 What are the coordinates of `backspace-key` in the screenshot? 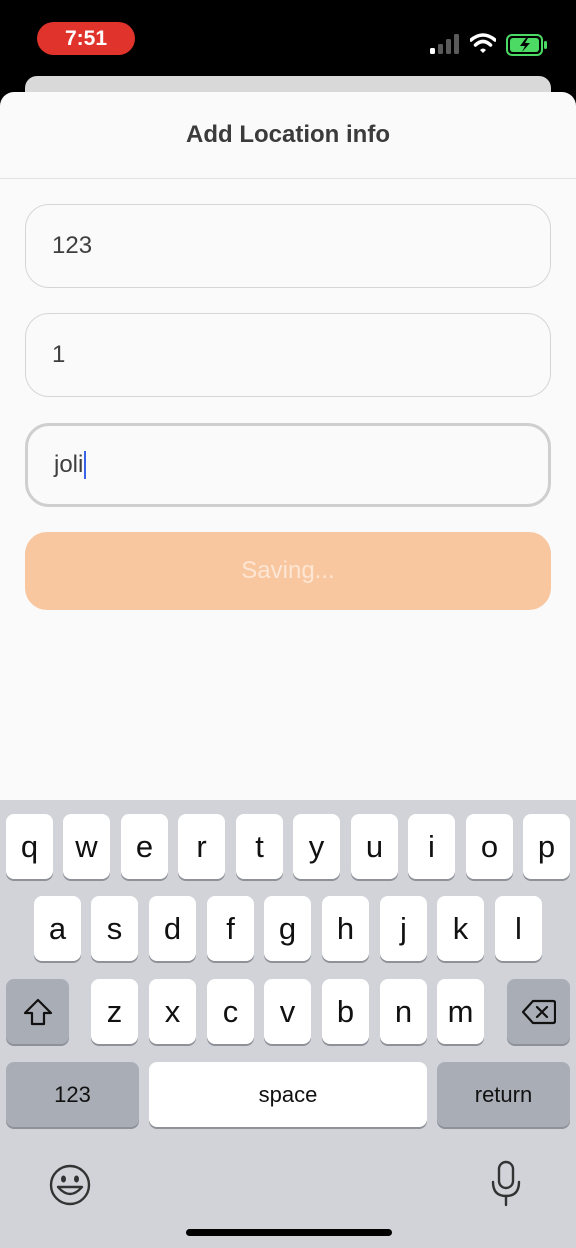 It's located at (538, 1011).